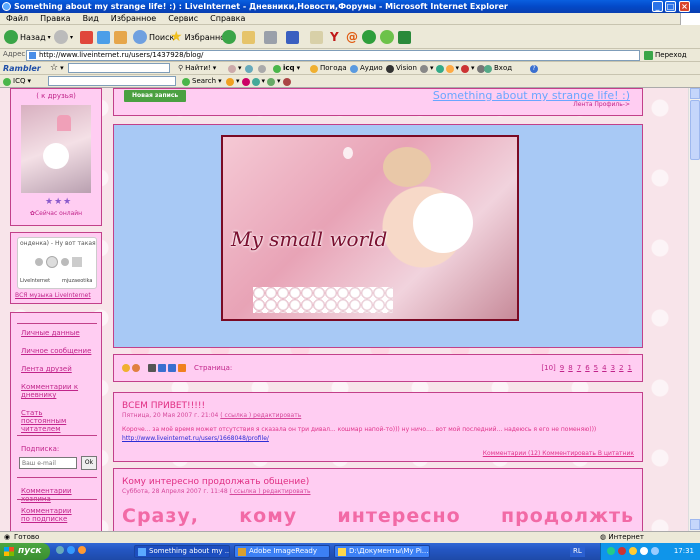  What do you see at coordinates (200, 37) in the screenshot?
I see `favorites-button: ★ Избранное` at bounding box center [200, 37].